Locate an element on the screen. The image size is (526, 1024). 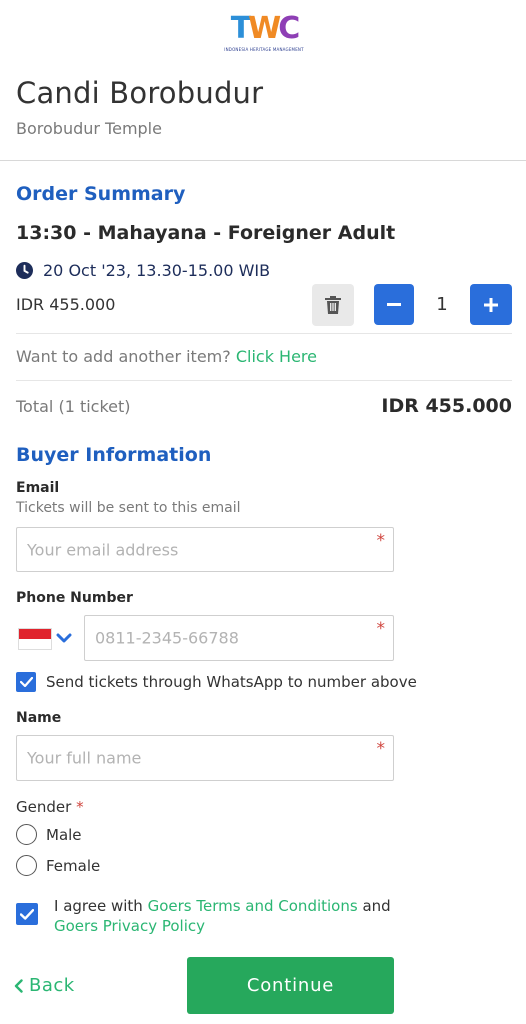
phone-label: Phone Number is located at coordinates (74, 598).